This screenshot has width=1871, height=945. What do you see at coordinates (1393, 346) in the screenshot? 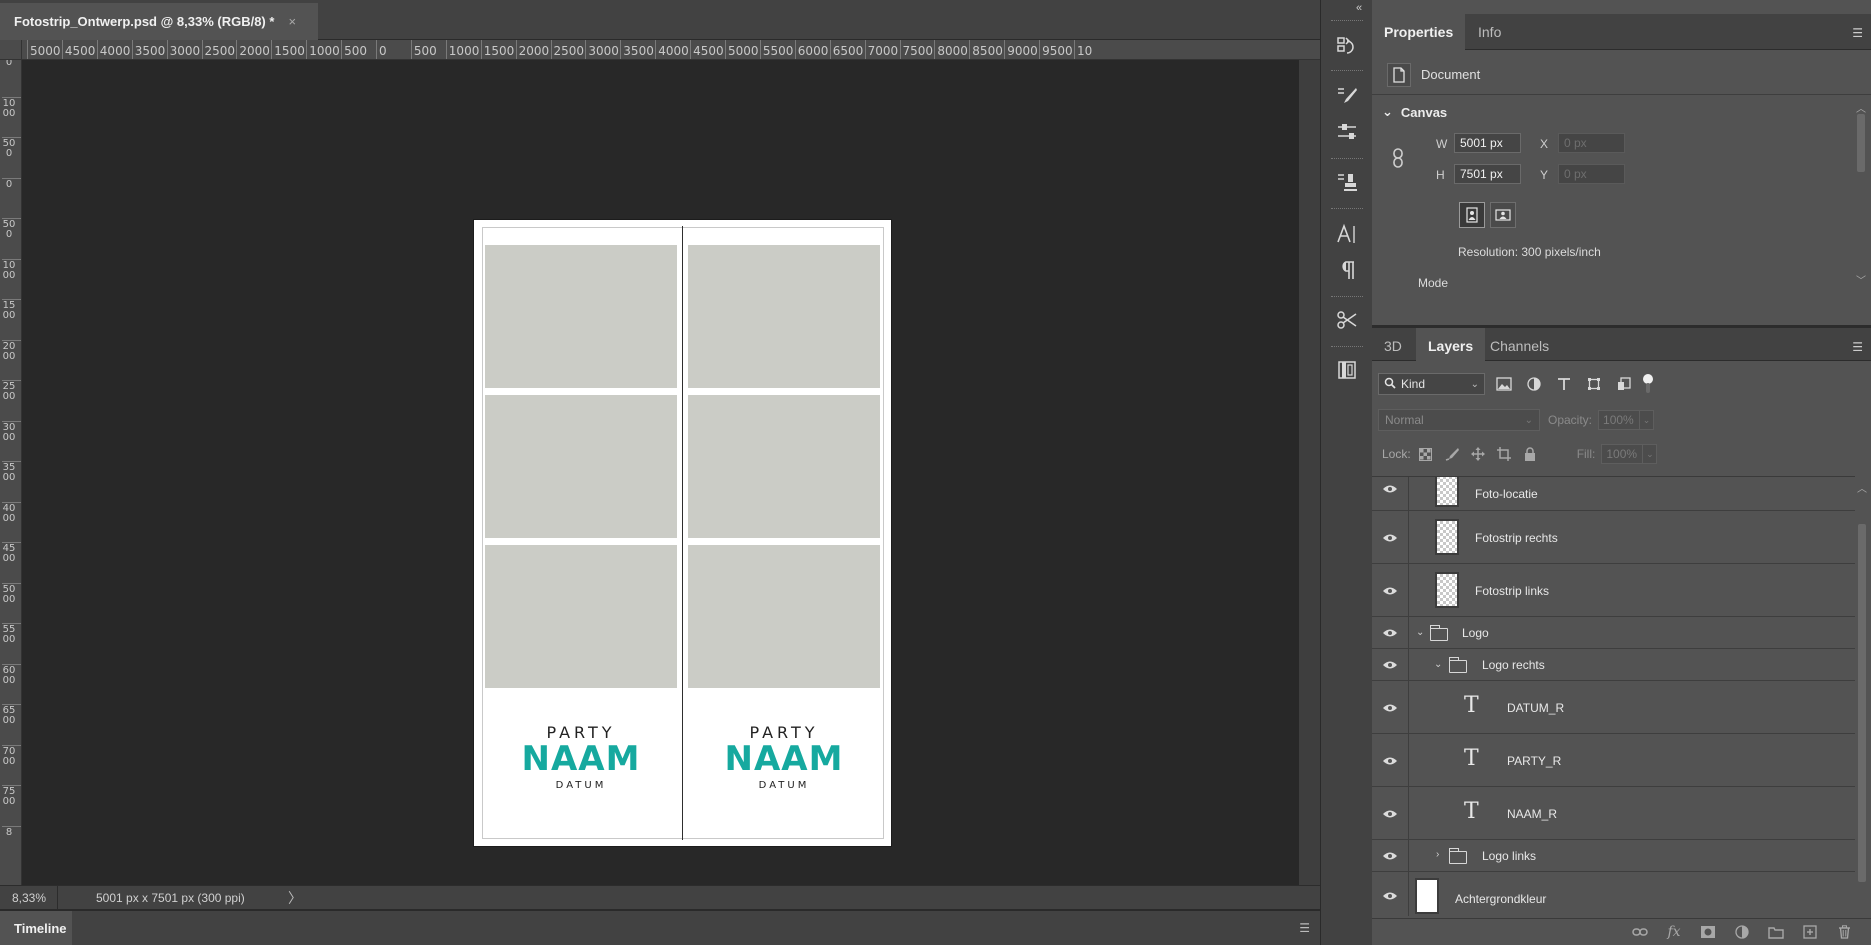
I see `tab-3d: 3D` at bounding box center [1393, 346].